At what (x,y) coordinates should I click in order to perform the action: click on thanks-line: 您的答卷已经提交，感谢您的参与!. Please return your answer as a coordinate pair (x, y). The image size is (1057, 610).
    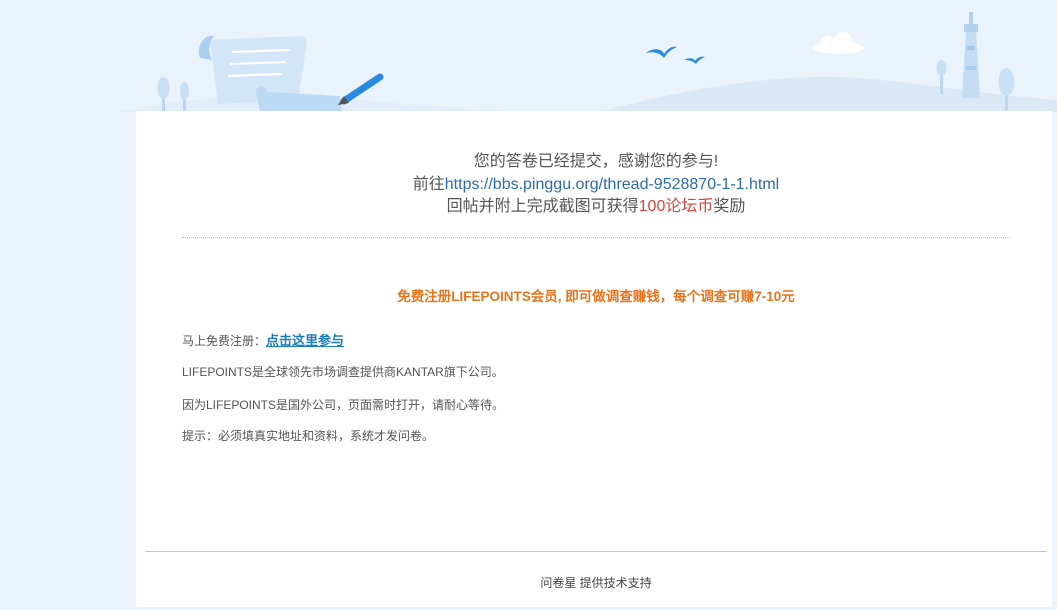
    Looking at the image, I should click on (596, 161).